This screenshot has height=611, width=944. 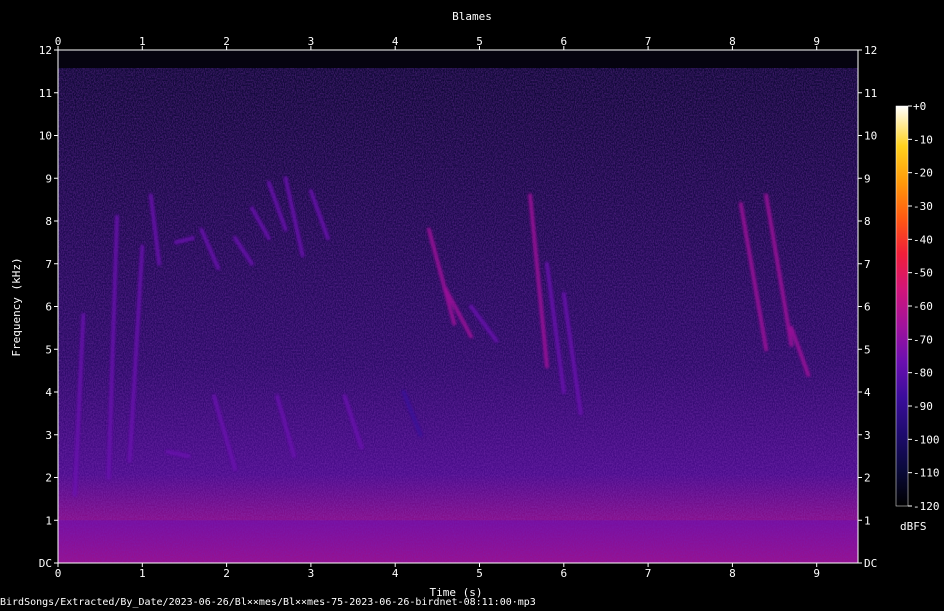 I want to click on colorbar-tick-label: -120, so click(x=926, y=506).